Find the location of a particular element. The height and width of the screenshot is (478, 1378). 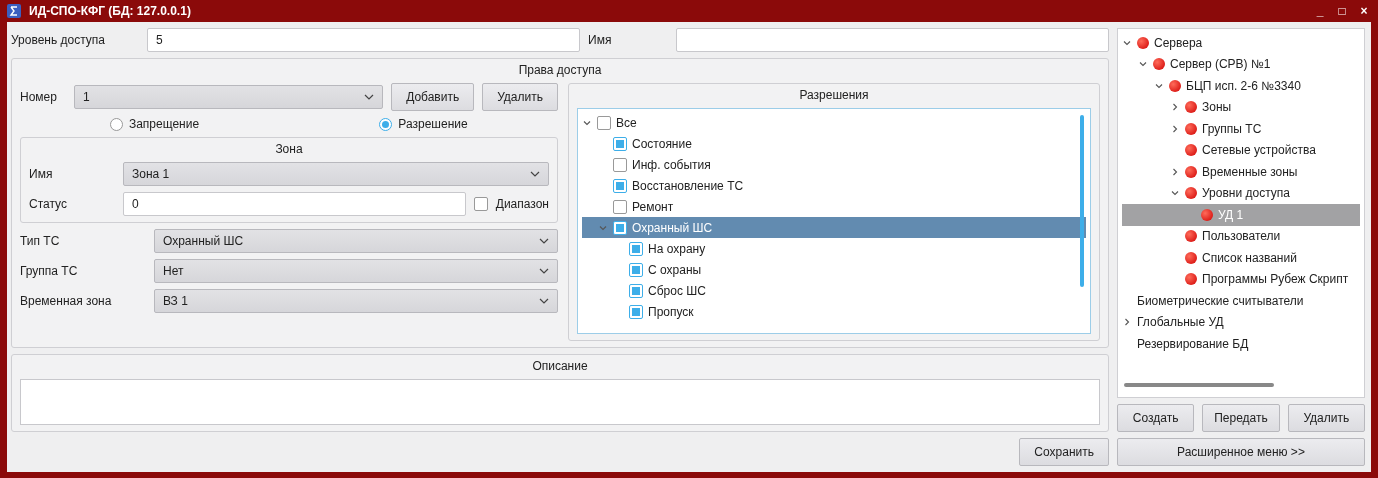

radio-label: Запрещение is located at coordinates (164, 124).